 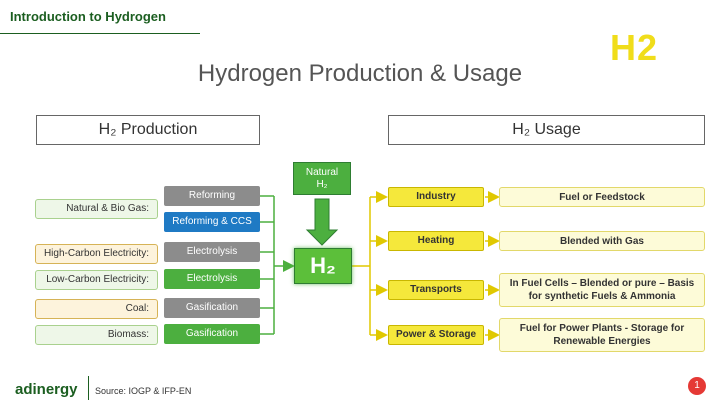 What do you see at coordinates (88, 16) in the screenshot?
I see `header-title: Introduction to Hydrogen` at bounding box center [88, 16].